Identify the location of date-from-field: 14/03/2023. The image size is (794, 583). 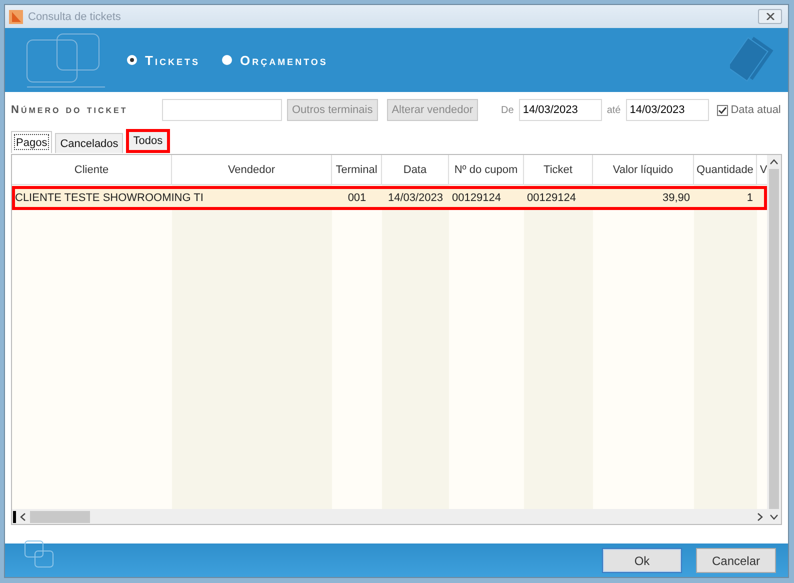
(560, 110).